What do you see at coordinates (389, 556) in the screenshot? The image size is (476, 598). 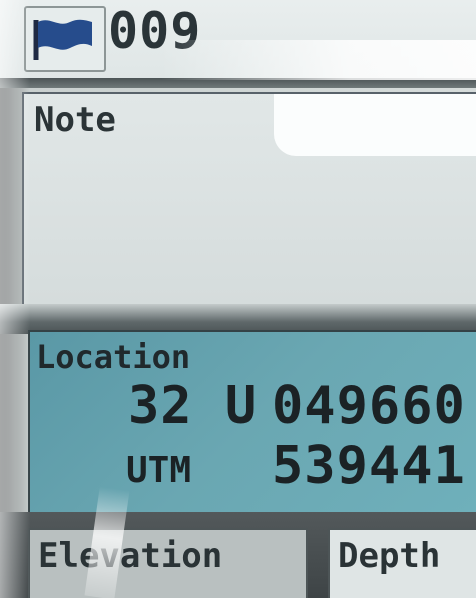 I see `depth-label: Depth` at bounding box center [389, 556].